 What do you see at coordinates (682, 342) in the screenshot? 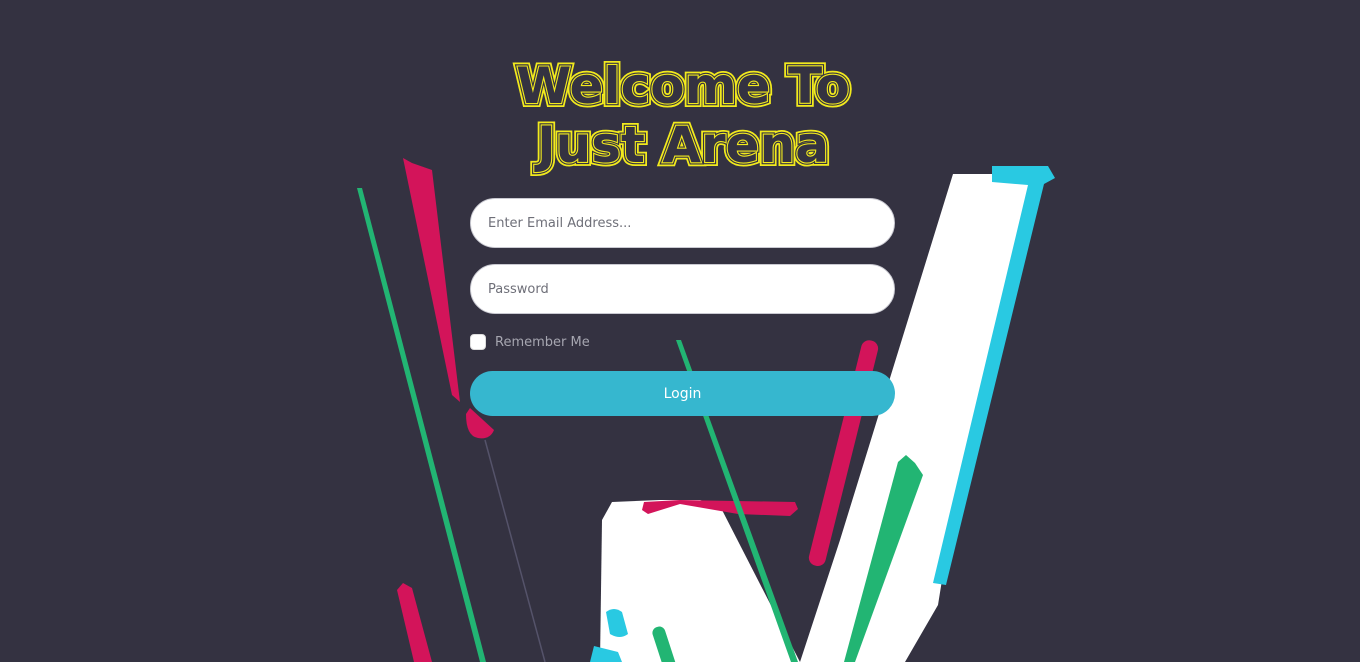
I see `remember-me-row: Remember Me` at bounding box center [682, 342].